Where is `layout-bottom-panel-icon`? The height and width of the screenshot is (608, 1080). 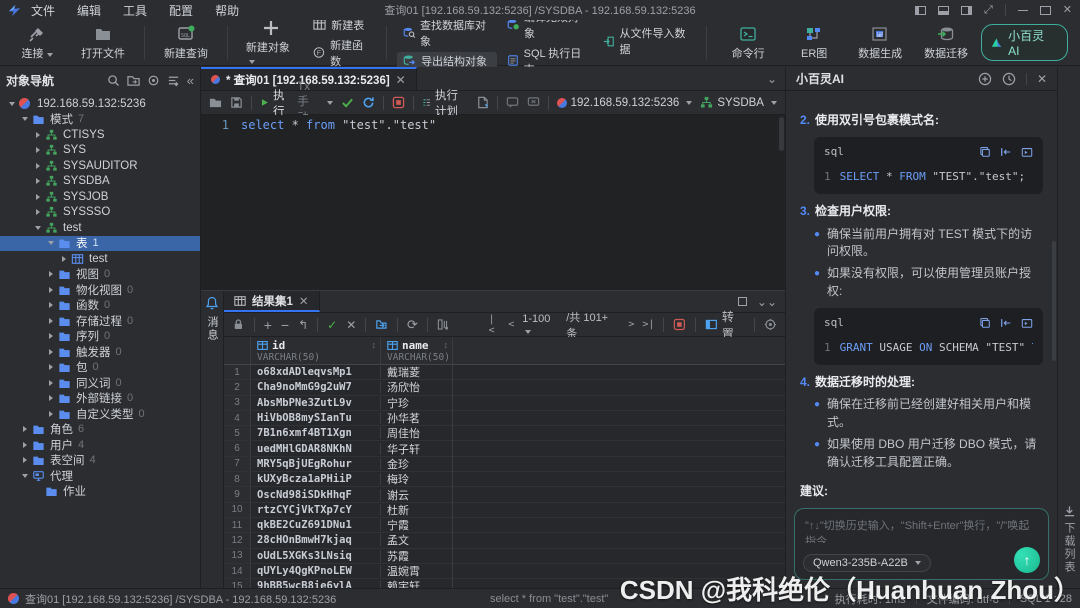
layout-bottom-panel-icon is located at coordinates (943, 10).